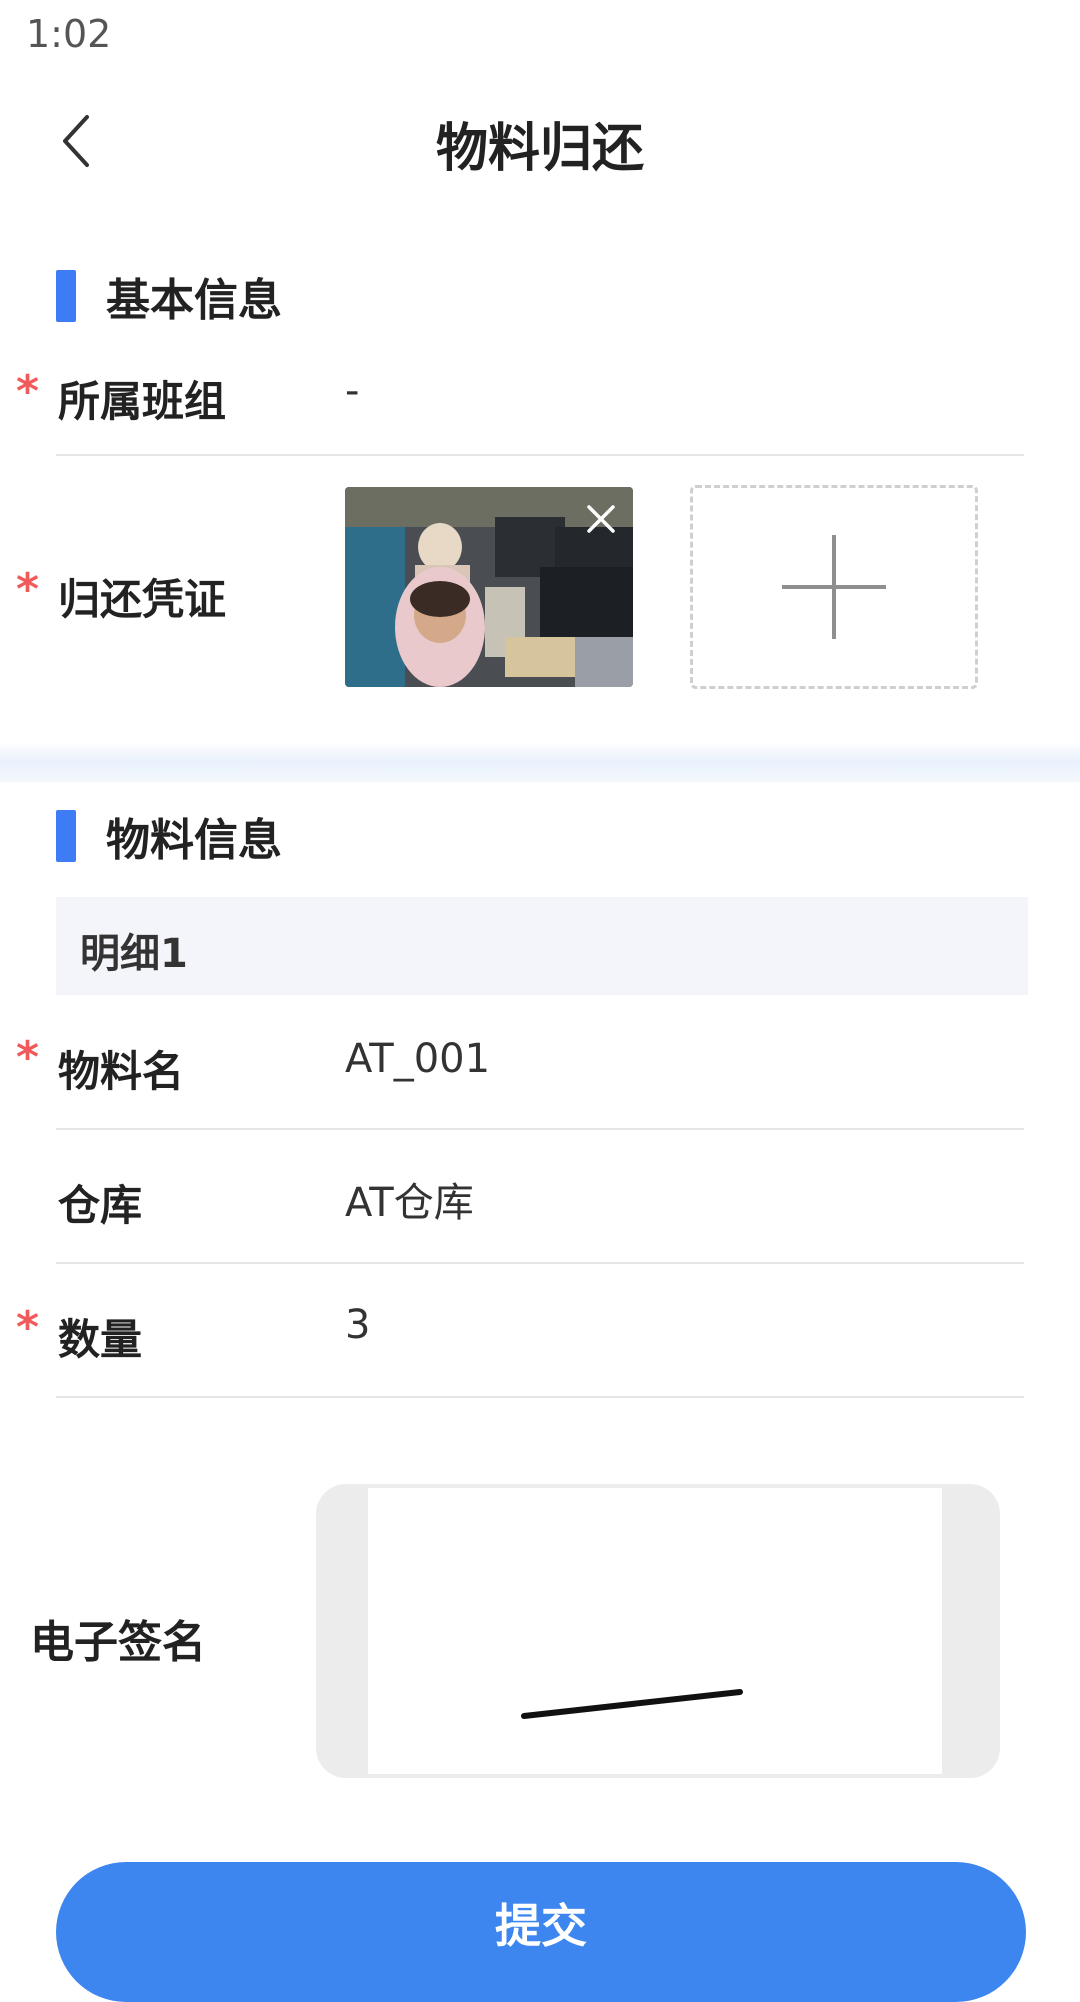 This screenshot has height=2002, width=1080. I want to click on team-label: 所属班组, so click(142, 401).